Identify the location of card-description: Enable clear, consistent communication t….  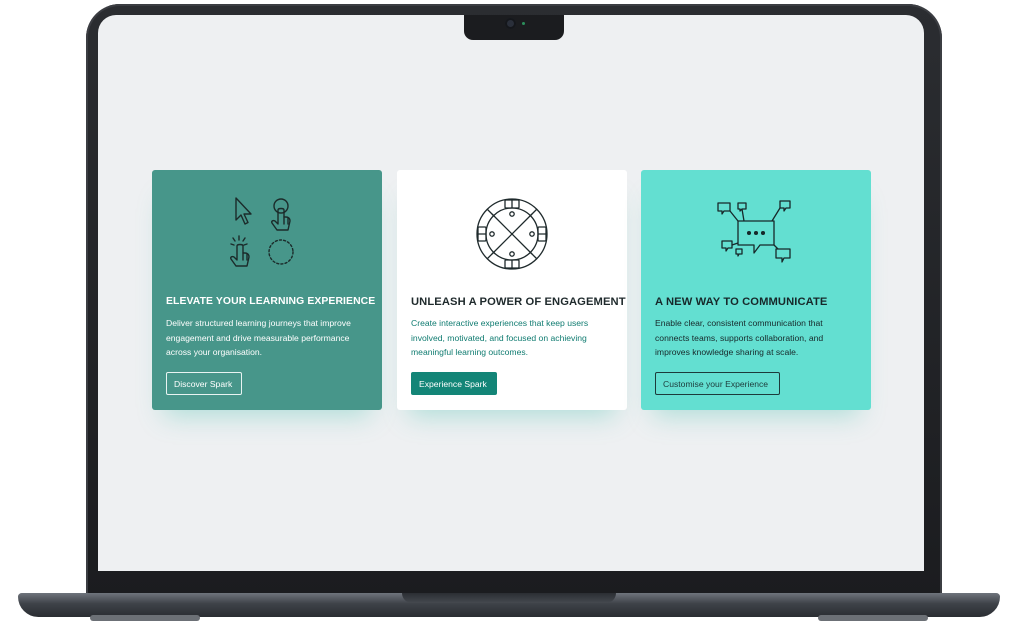
(739, 337).